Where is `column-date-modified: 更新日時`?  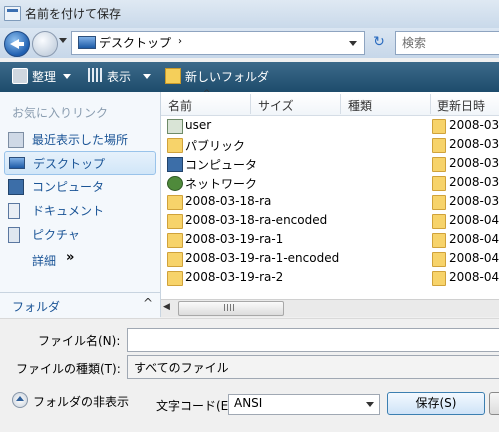 column-date-modified: 更新日時 is located at coordinates (461, 105).